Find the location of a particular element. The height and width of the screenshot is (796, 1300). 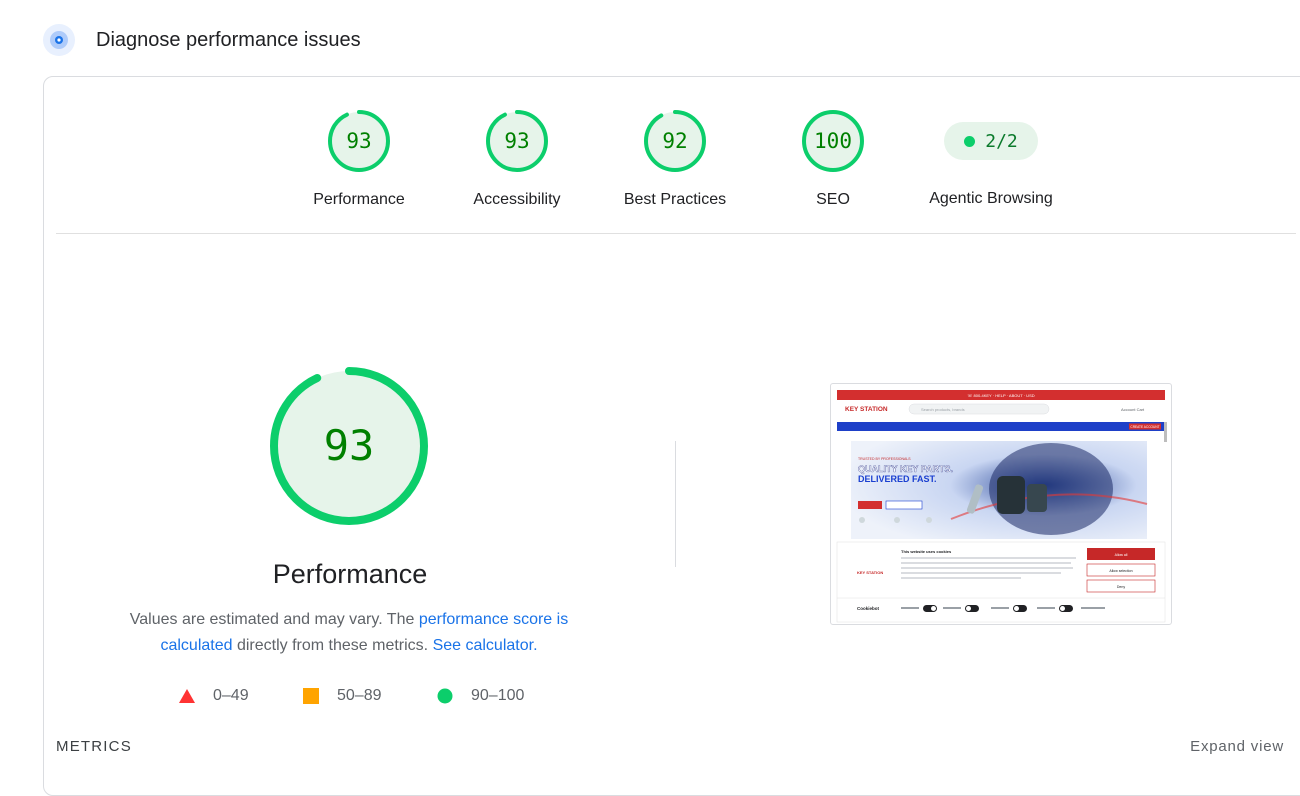

screenshot-deny: Deny is located at coordinates (1121, 587).